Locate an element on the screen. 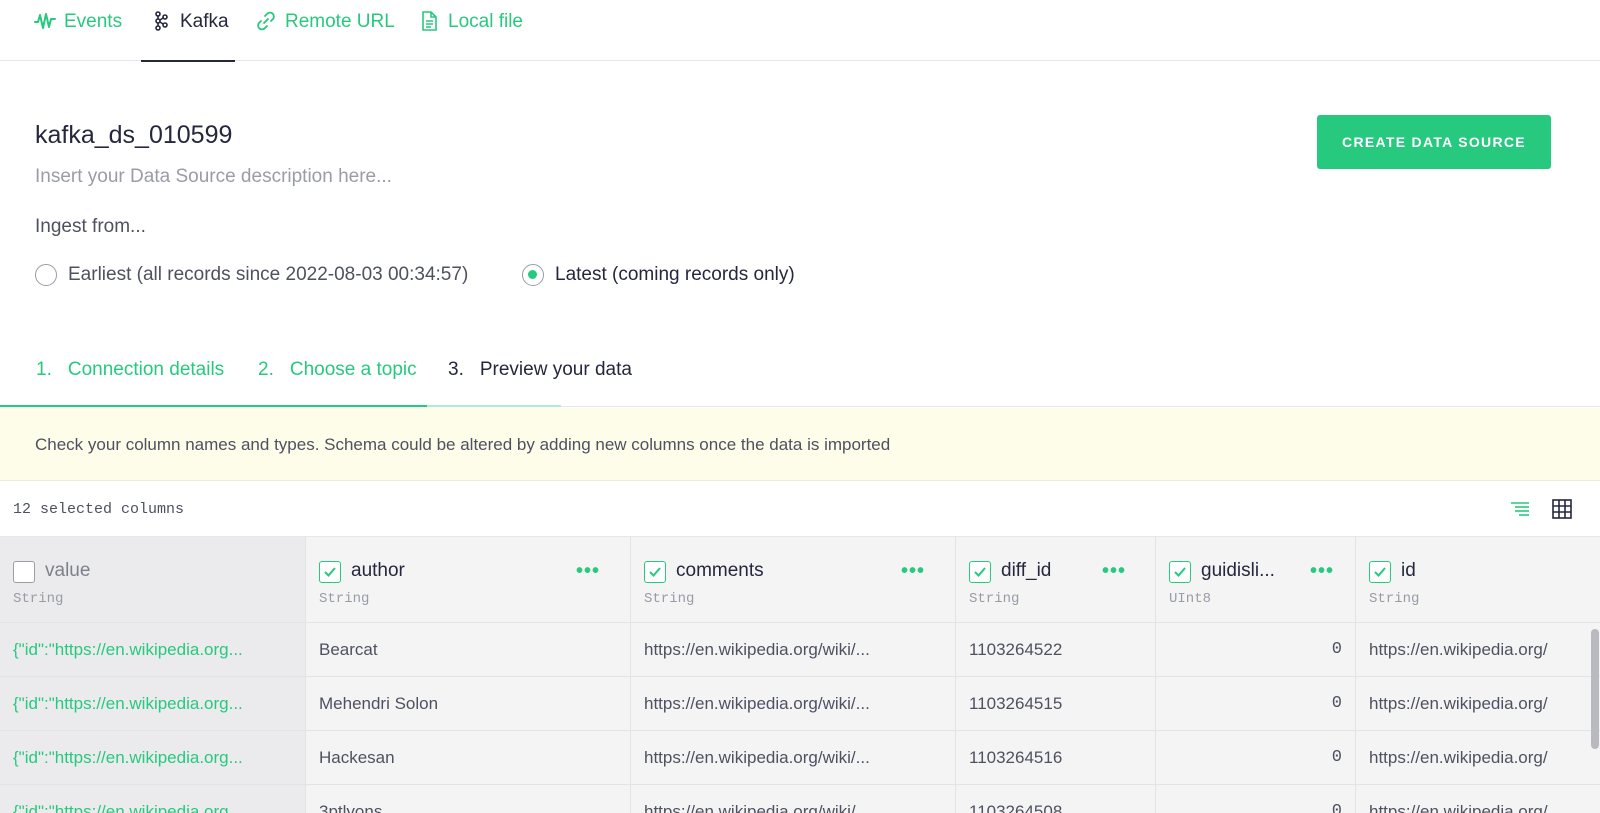 The width and height of the screenshot is (1600, 813). column-name: comments is located at coordinates (720, 571).